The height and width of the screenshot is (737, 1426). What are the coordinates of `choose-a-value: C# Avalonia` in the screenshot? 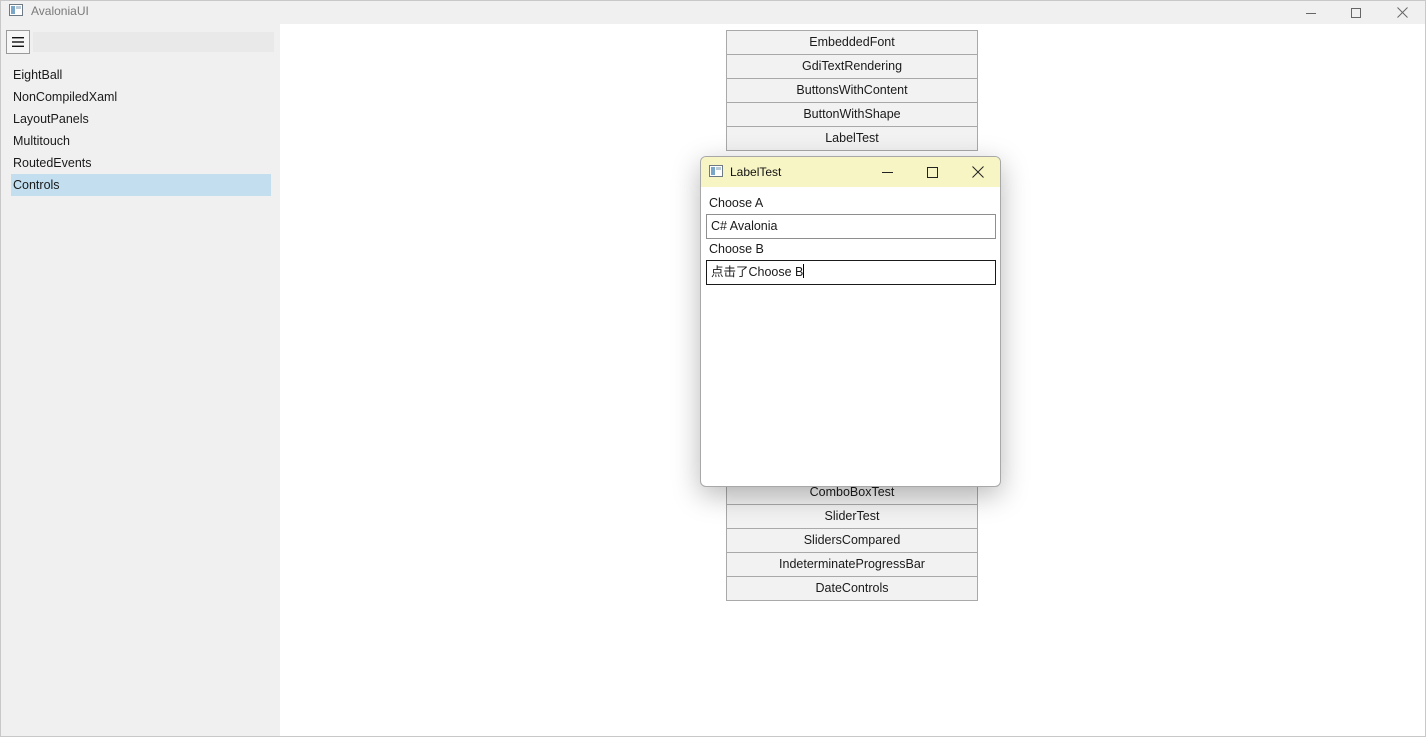 It's located at (744, 226).